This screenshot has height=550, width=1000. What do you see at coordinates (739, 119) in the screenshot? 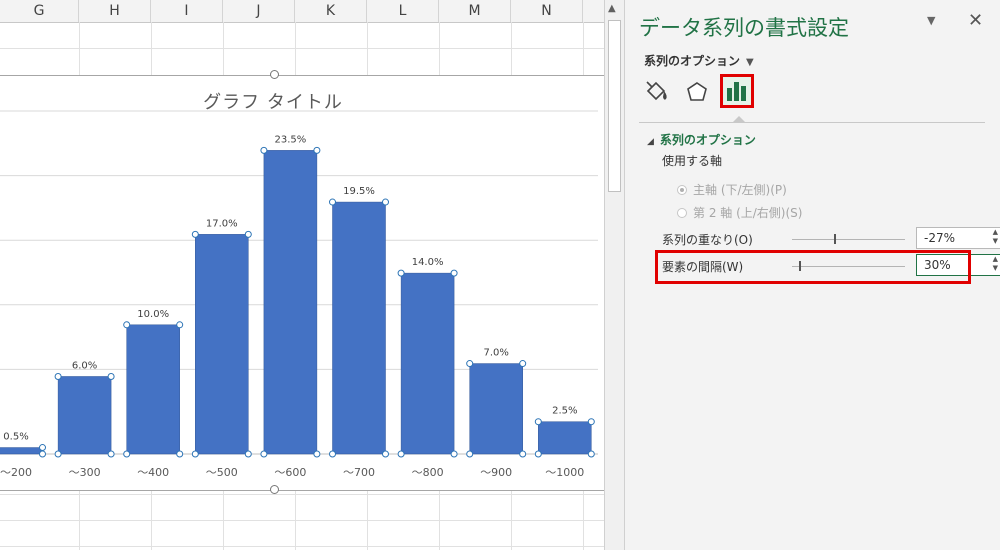
I see `tab-indicator` at bounding box center [739, 119].